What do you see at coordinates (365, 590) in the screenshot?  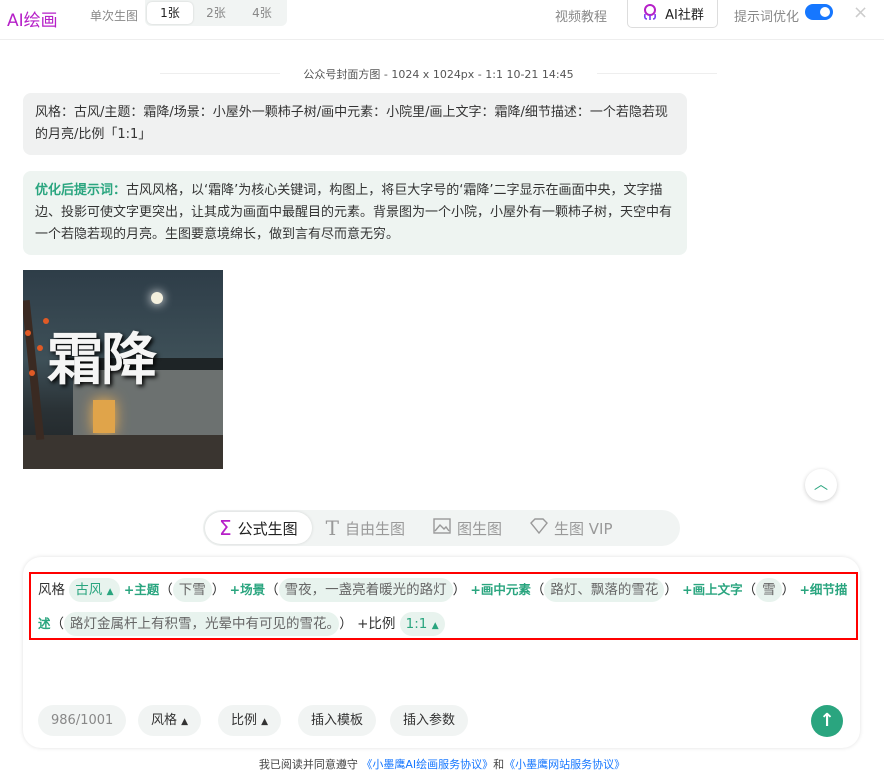 I see `scene-input: 雪夜，一盏亮着暖光的路灯` at bounding box center [365, 590].